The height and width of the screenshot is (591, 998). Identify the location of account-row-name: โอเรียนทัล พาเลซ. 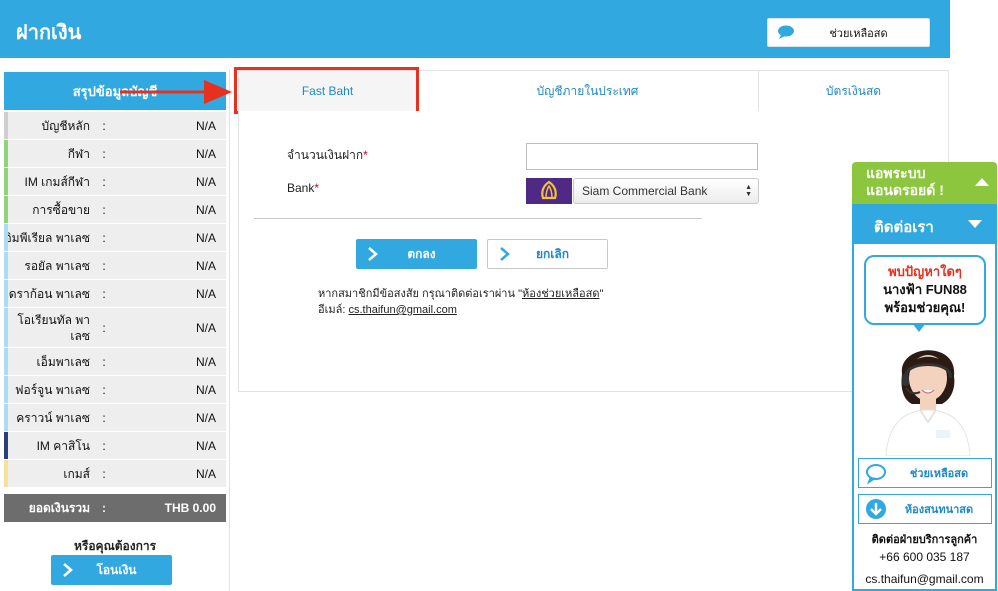
(53, 327).